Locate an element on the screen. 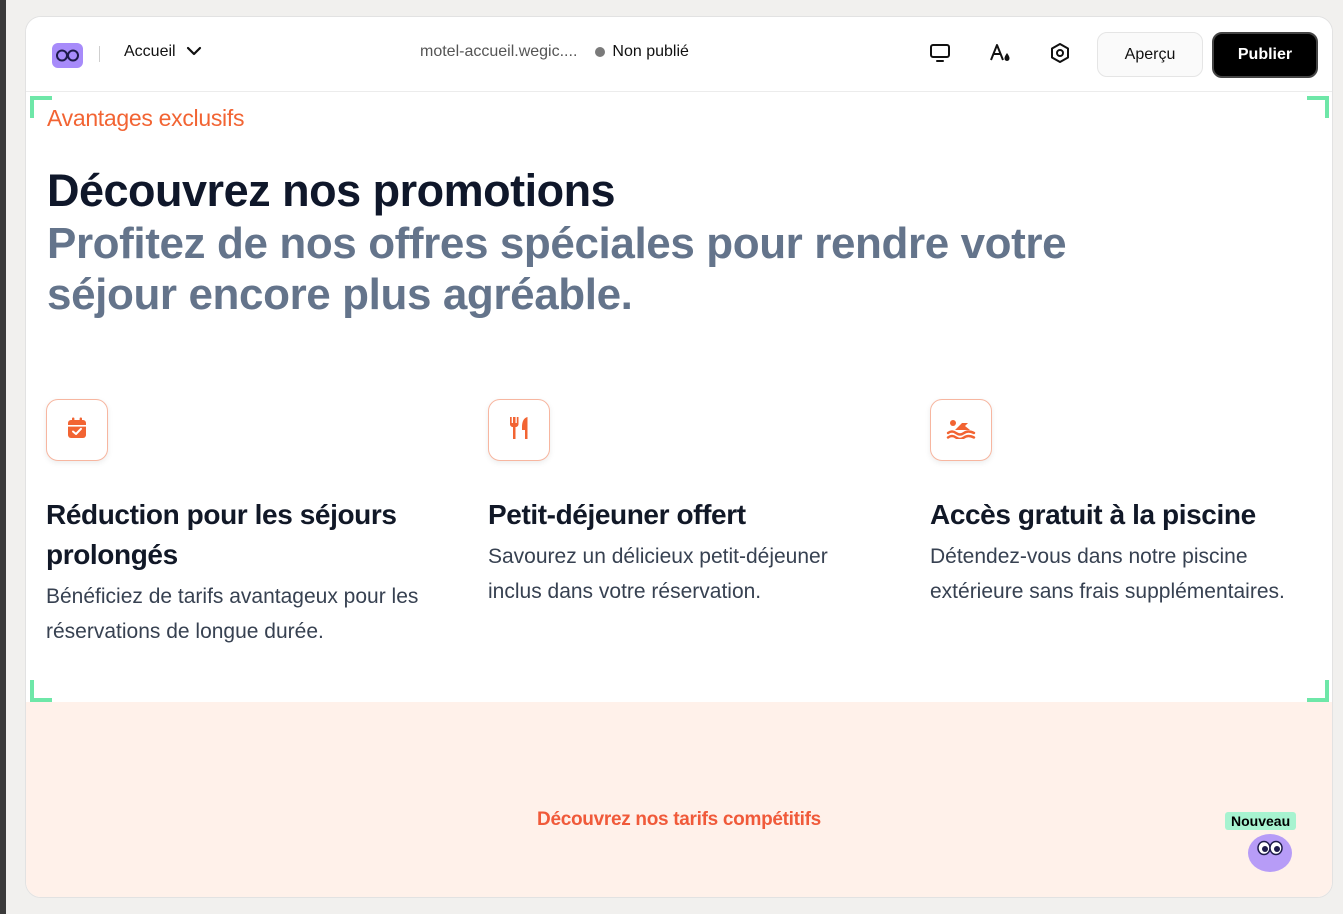  publish-status-label: Non publié is located at coordinates (650, 51).